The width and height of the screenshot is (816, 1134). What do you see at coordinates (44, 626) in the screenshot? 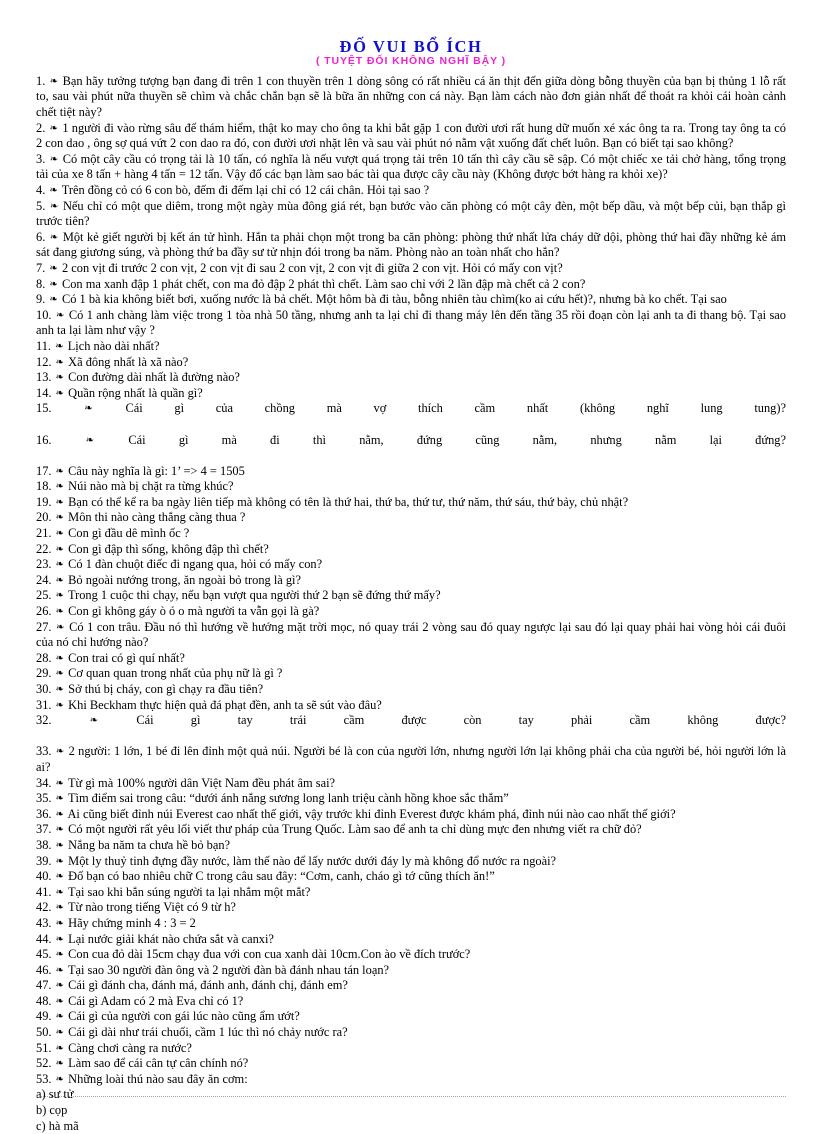
I see `question-number: 27.` at bounding box center [44, 626].